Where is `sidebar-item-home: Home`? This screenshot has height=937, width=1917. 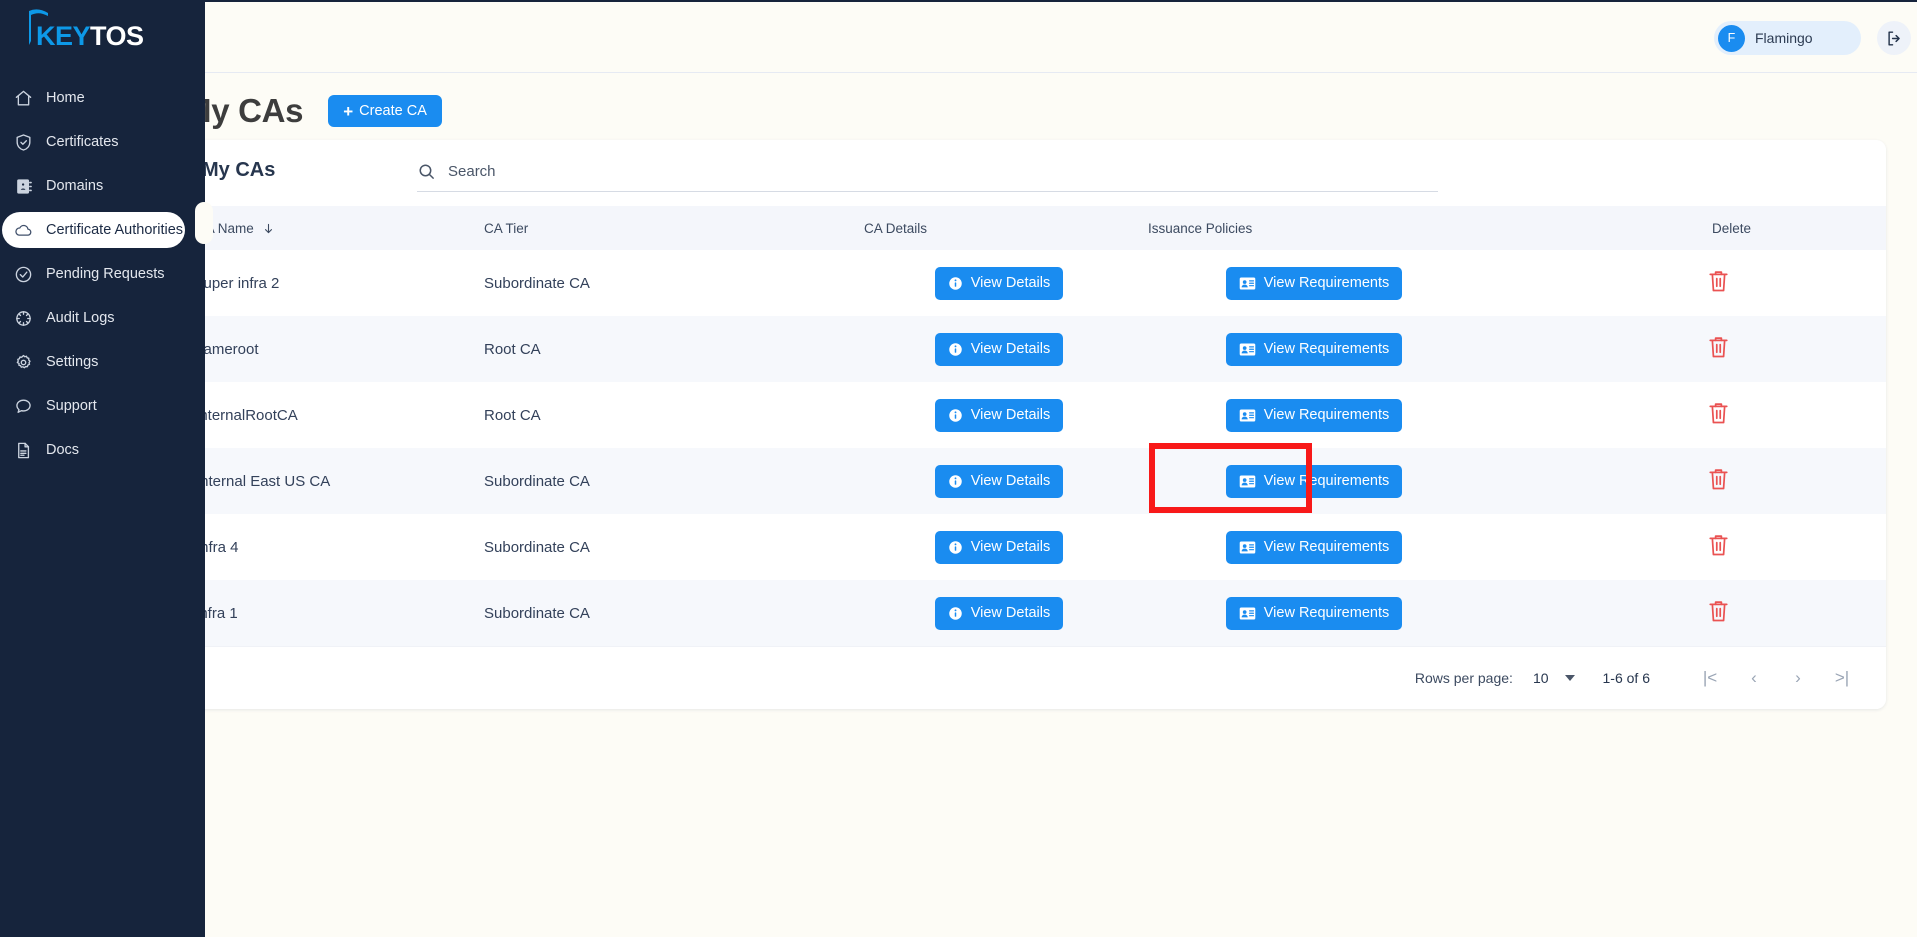
sidebar-item-home: Home is located at coordinates (102, 98).